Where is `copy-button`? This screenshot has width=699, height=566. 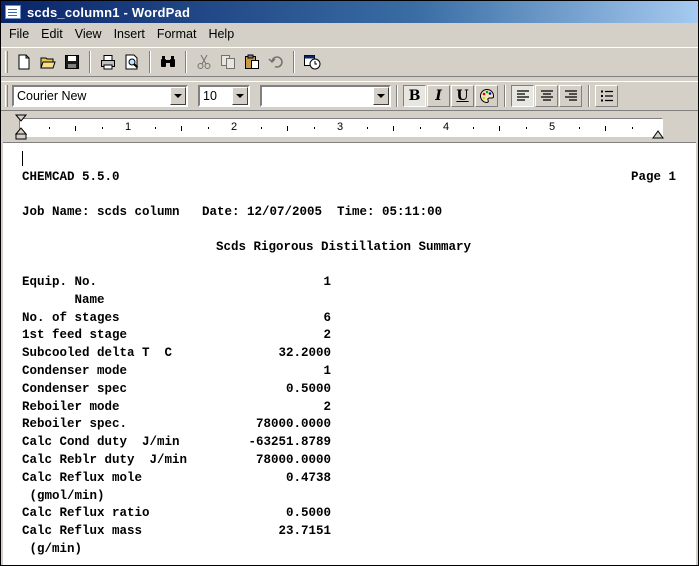
copy-button is located at coordinates (227, 62).